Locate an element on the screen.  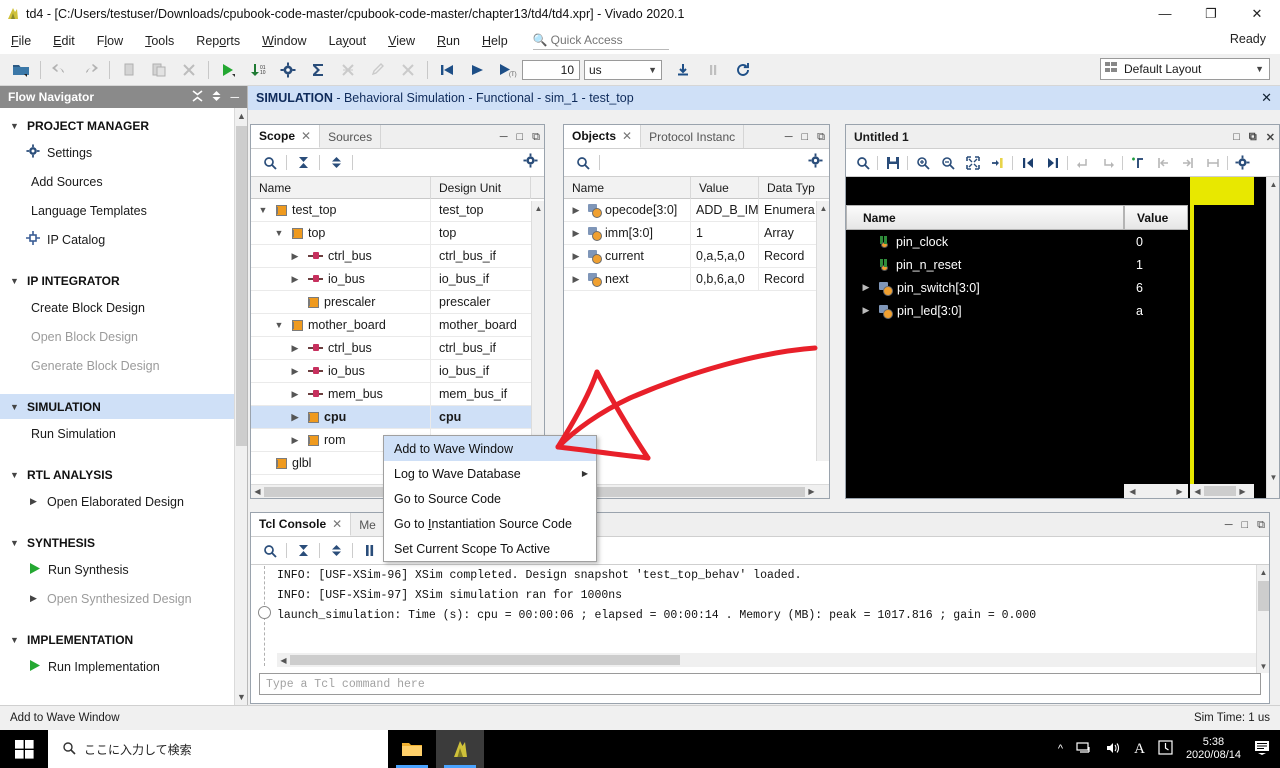
flownav-section-rtl-analysis: ▼ RTL ANALYSIS is located at coordinates (123, 474).